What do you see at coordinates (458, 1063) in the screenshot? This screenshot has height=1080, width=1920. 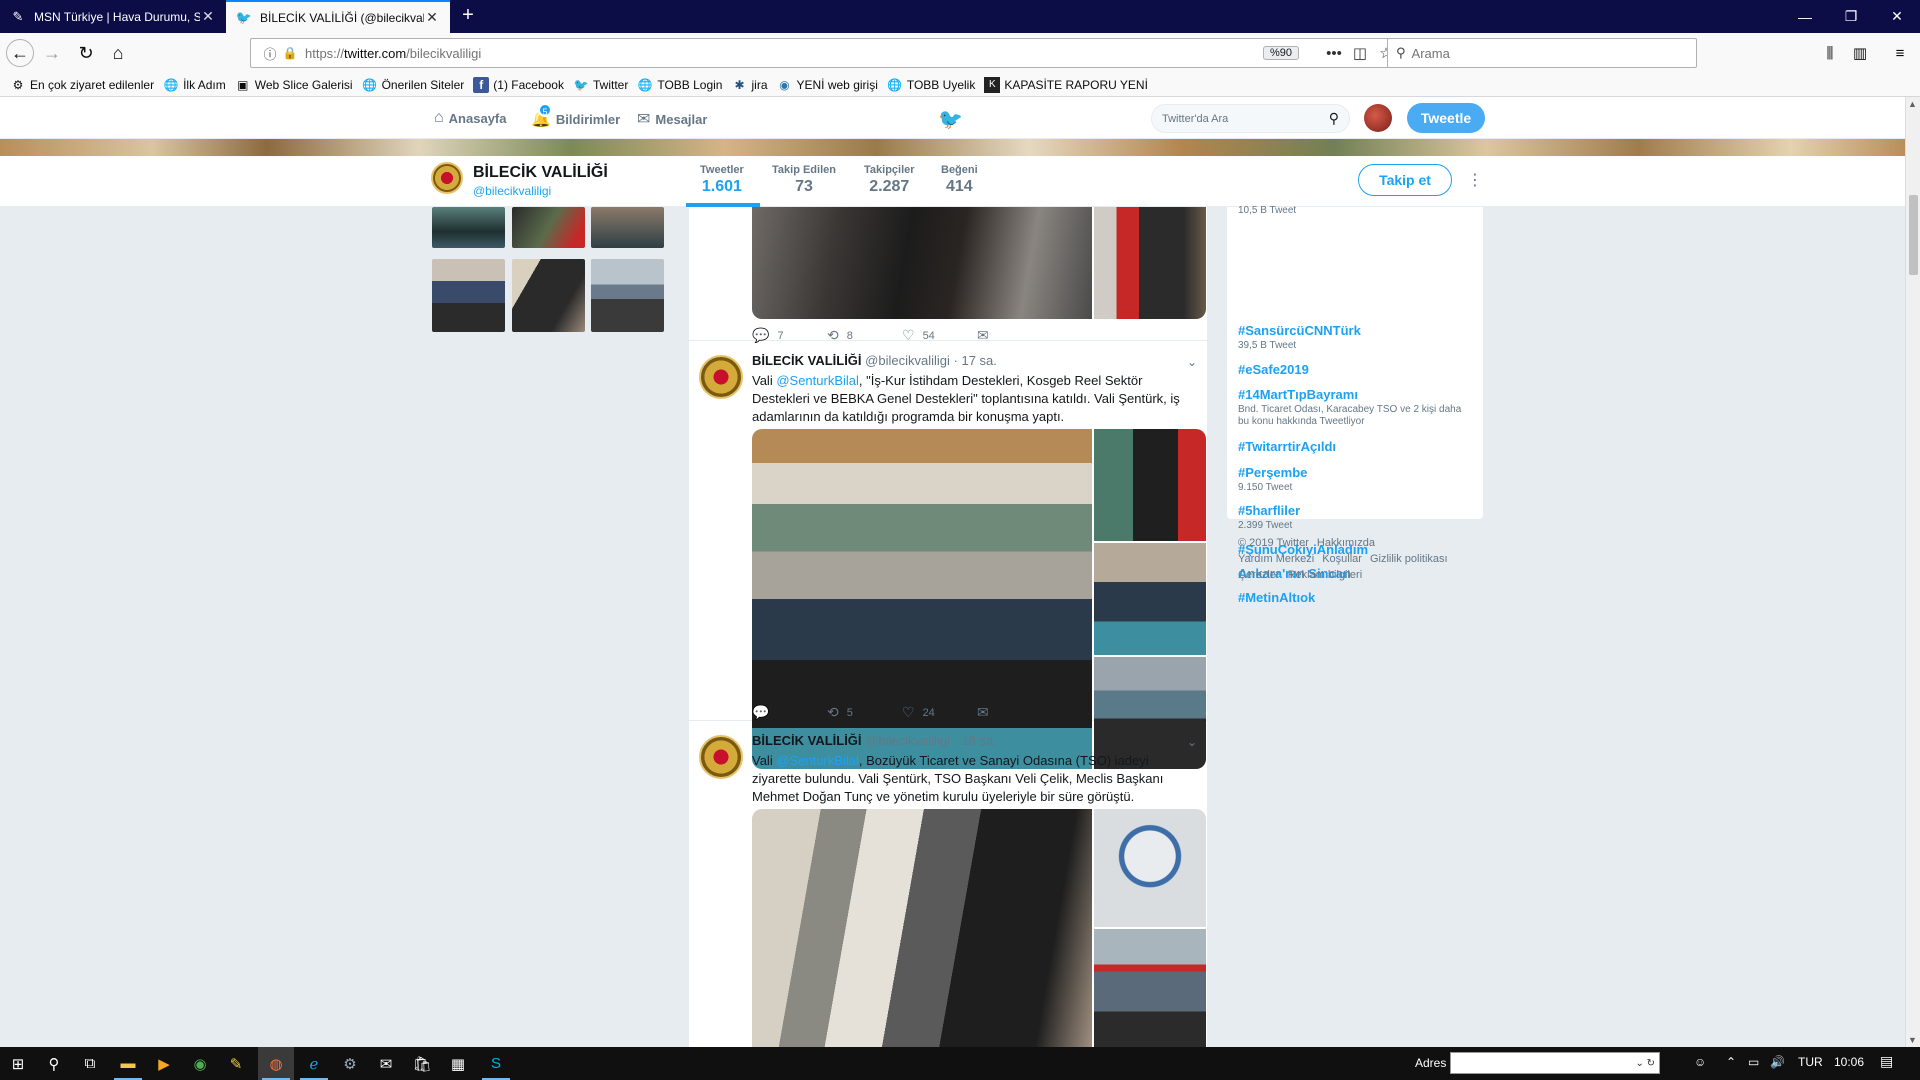 I see `calculator-icon: ▦` at bounding box center [458, 1063].